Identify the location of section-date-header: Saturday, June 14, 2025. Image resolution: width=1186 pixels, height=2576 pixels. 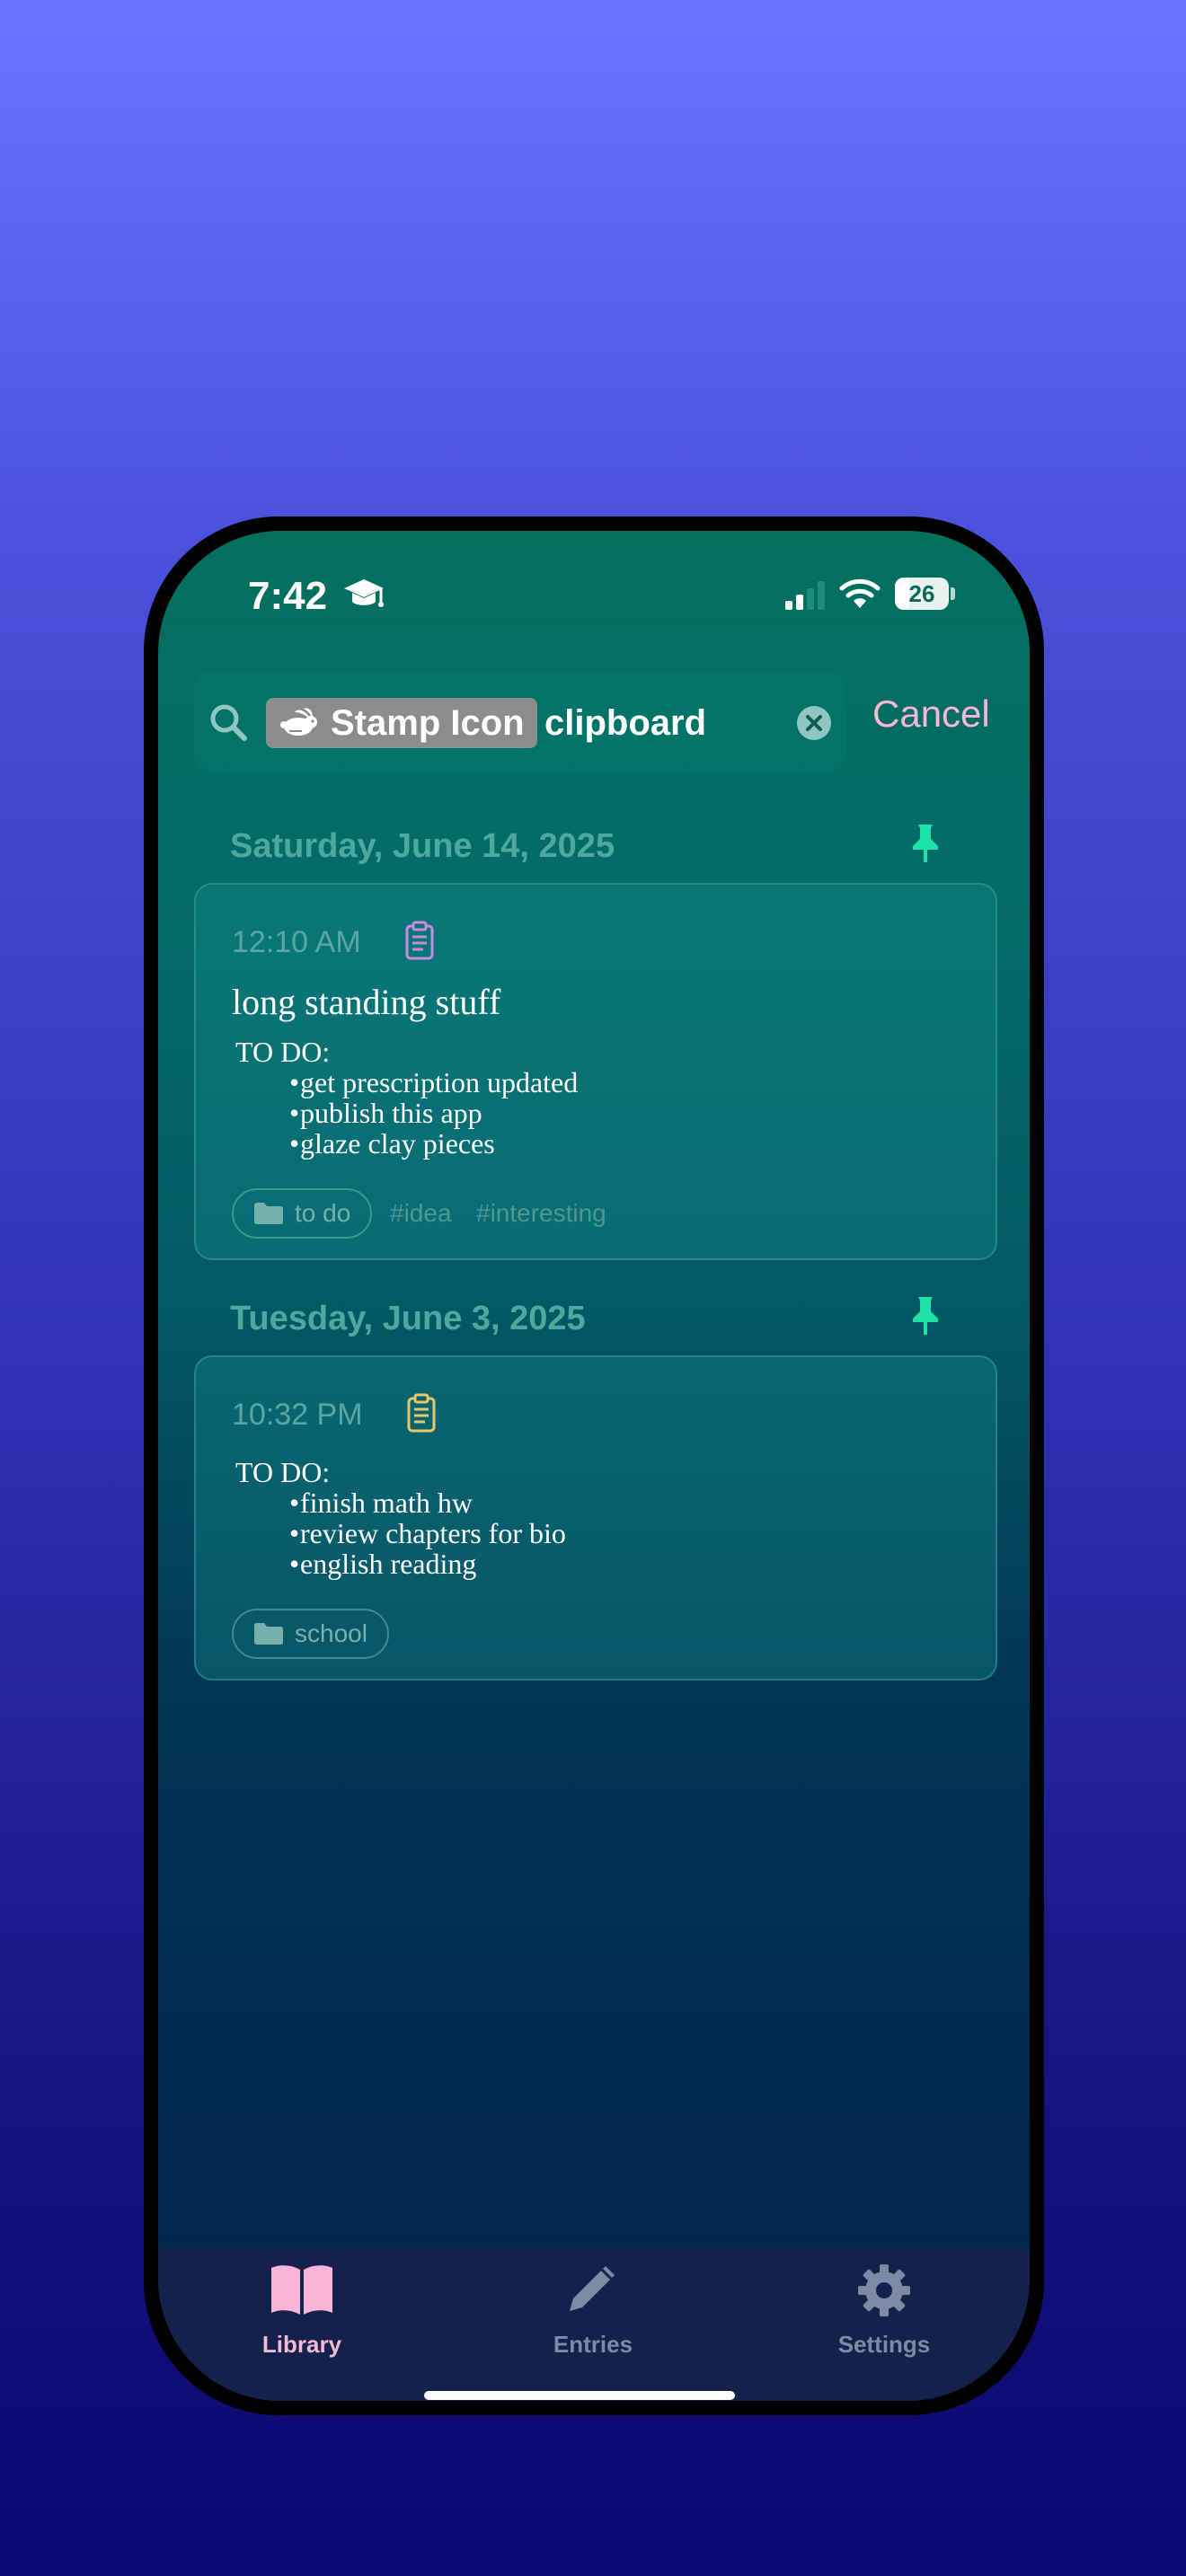
(422, 846).